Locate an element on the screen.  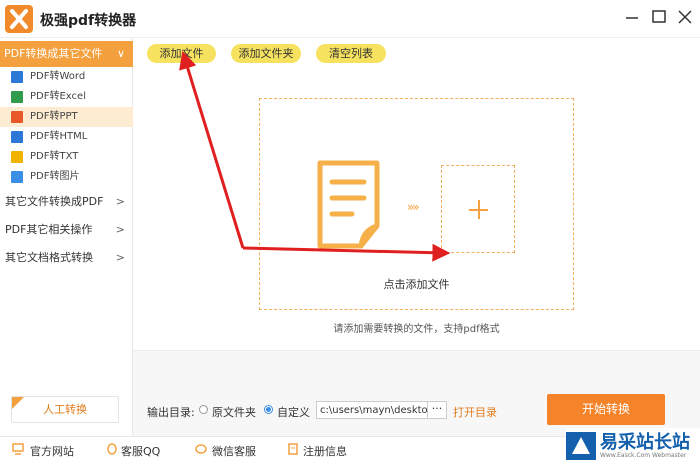
sidebar-item-pdf-to-excel: PDF转Excel is located at coordinates (66, 97).